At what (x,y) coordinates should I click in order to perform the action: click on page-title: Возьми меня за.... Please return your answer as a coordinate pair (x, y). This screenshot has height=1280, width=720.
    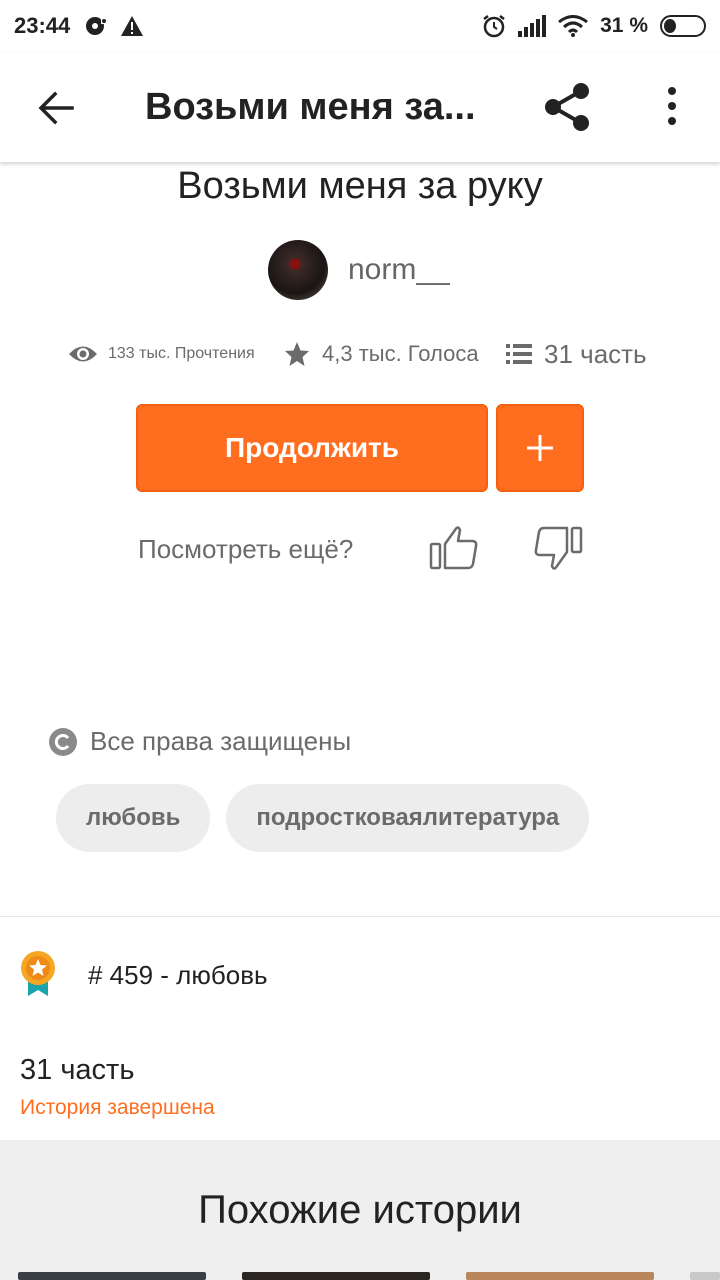
    Looking at the image, I should click on (310, 107).